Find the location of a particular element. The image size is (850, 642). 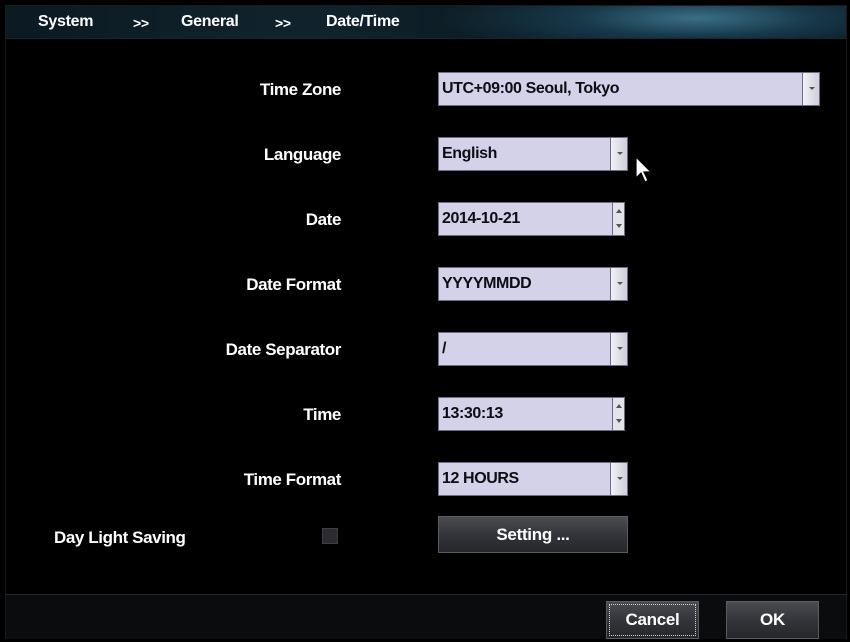

breadcrumb-system: System is located at coordinates (65, 22).